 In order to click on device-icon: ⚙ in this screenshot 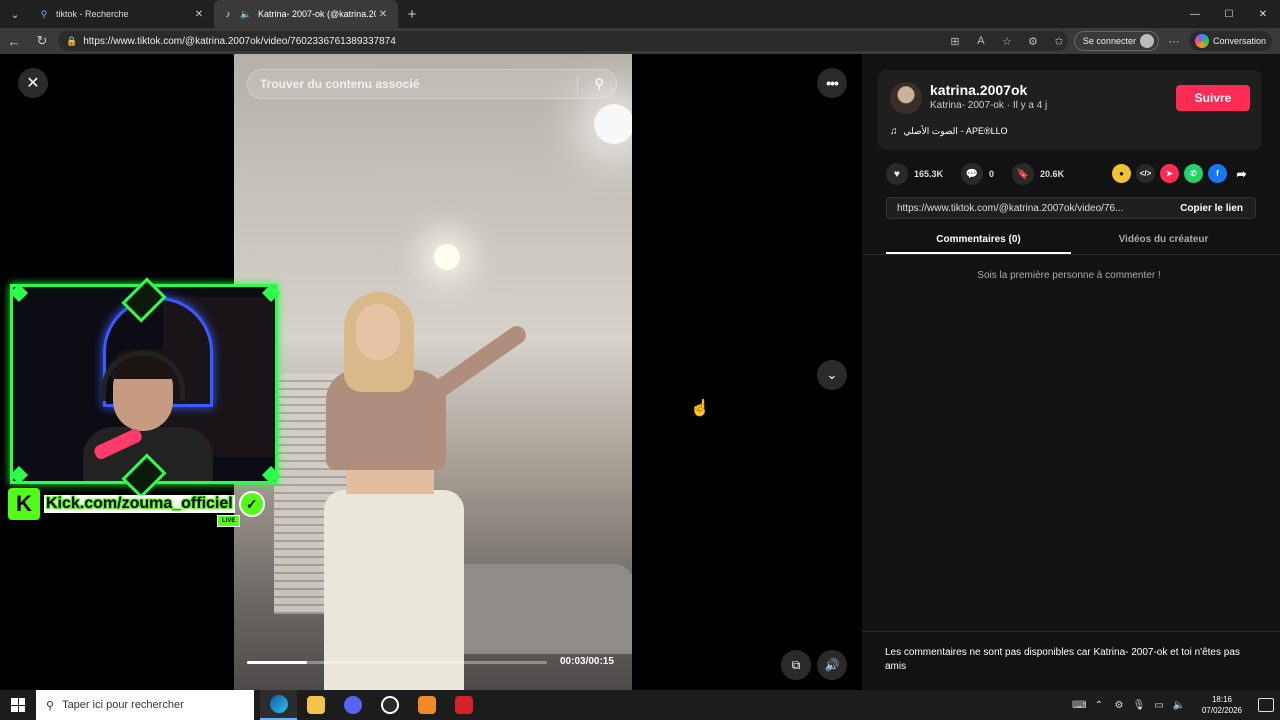, I will do `click(1119, 705)`.